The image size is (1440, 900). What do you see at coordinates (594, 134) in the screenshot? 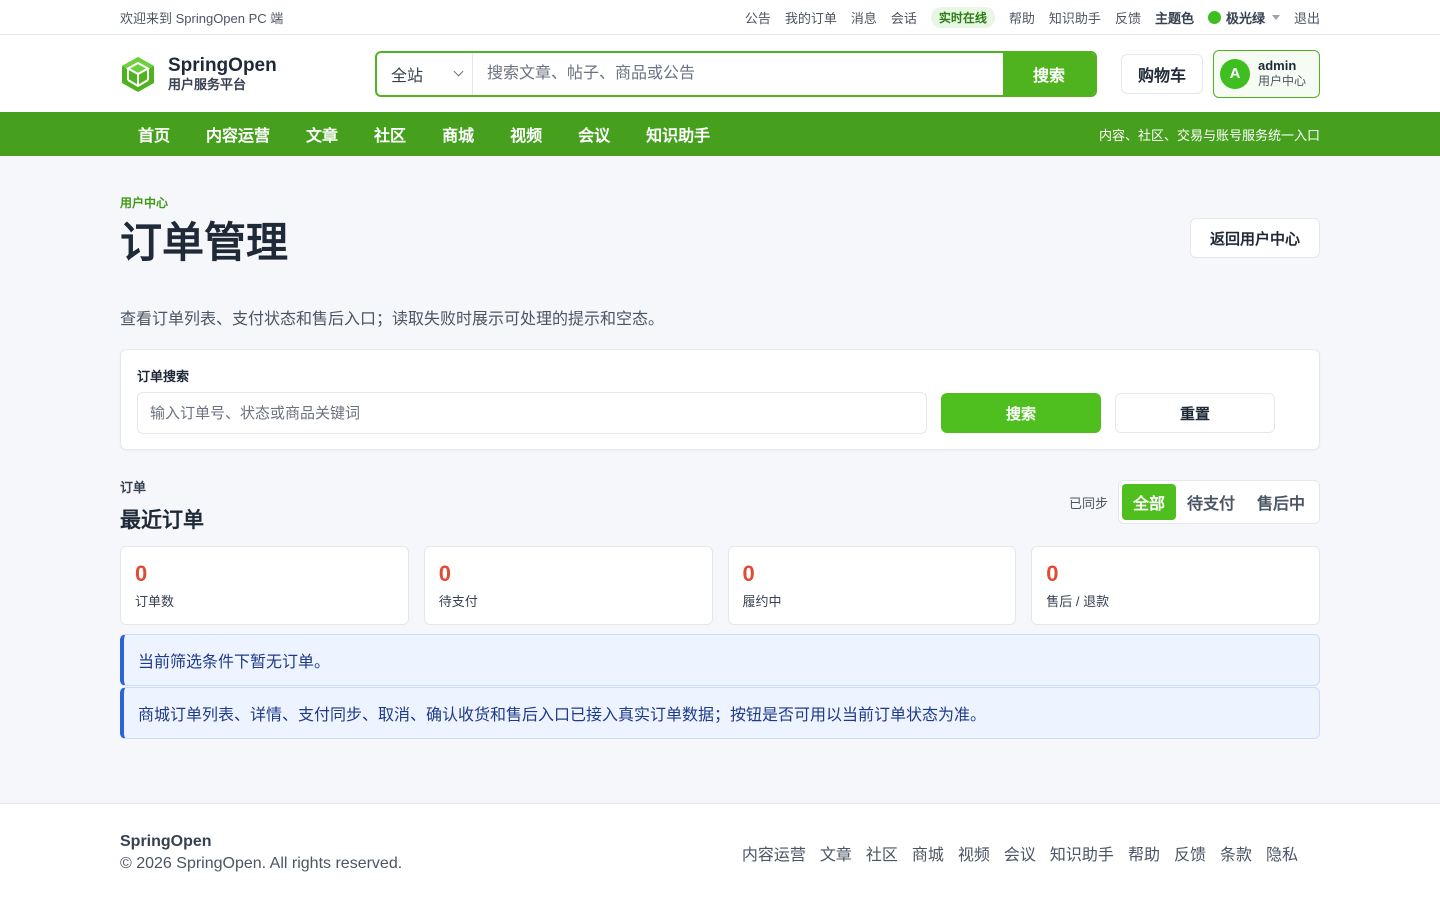
I see `nav-item-meetings: 会议` at bounding box center [594, 134].